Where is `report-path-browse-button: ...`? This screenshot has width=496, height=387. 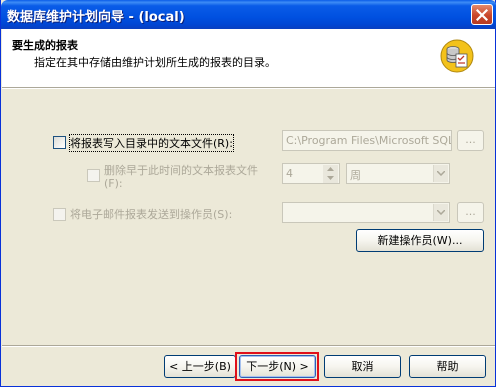 report-path-browse-button: ... is located at coordinates (470, 140).